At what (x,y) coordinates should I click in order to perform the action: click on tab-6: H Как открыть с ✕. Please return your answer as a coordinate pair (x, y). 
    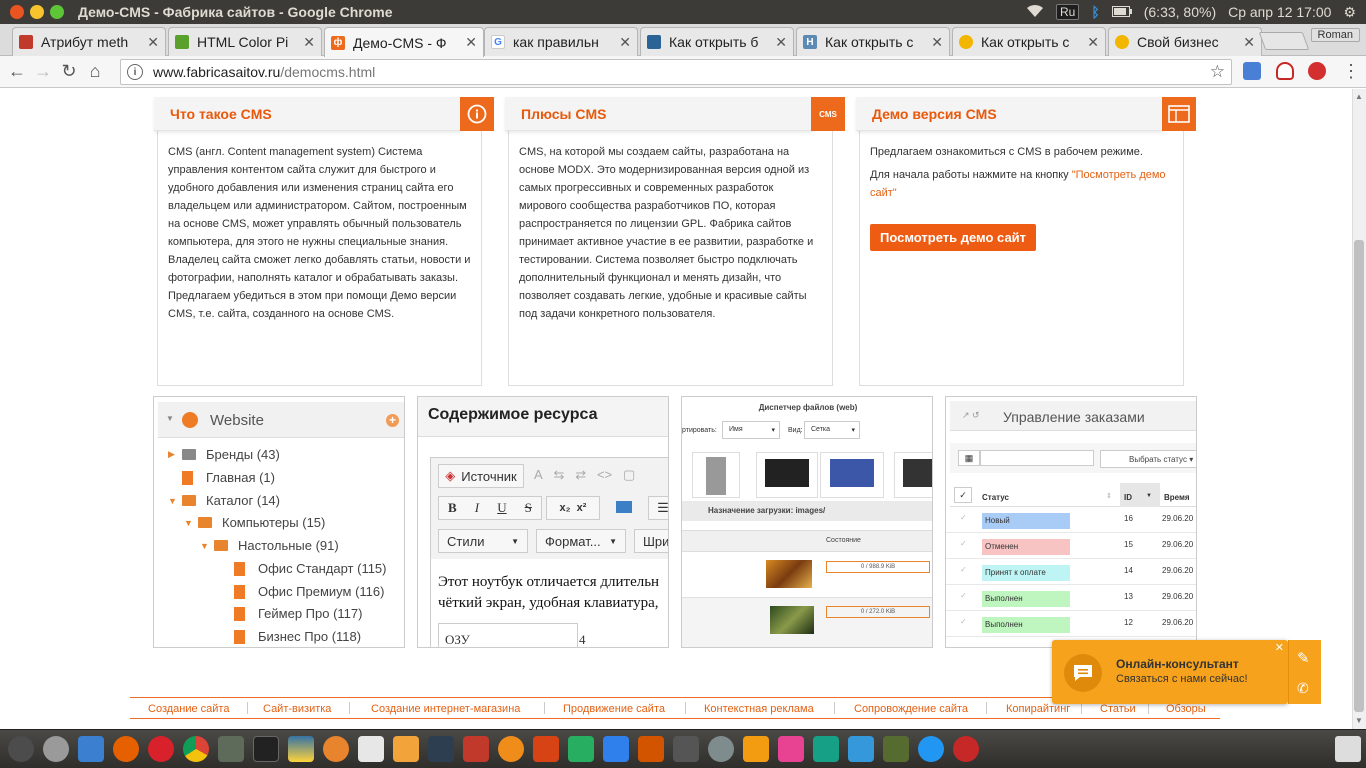
    Looking at the image, I should click on (873, 41).